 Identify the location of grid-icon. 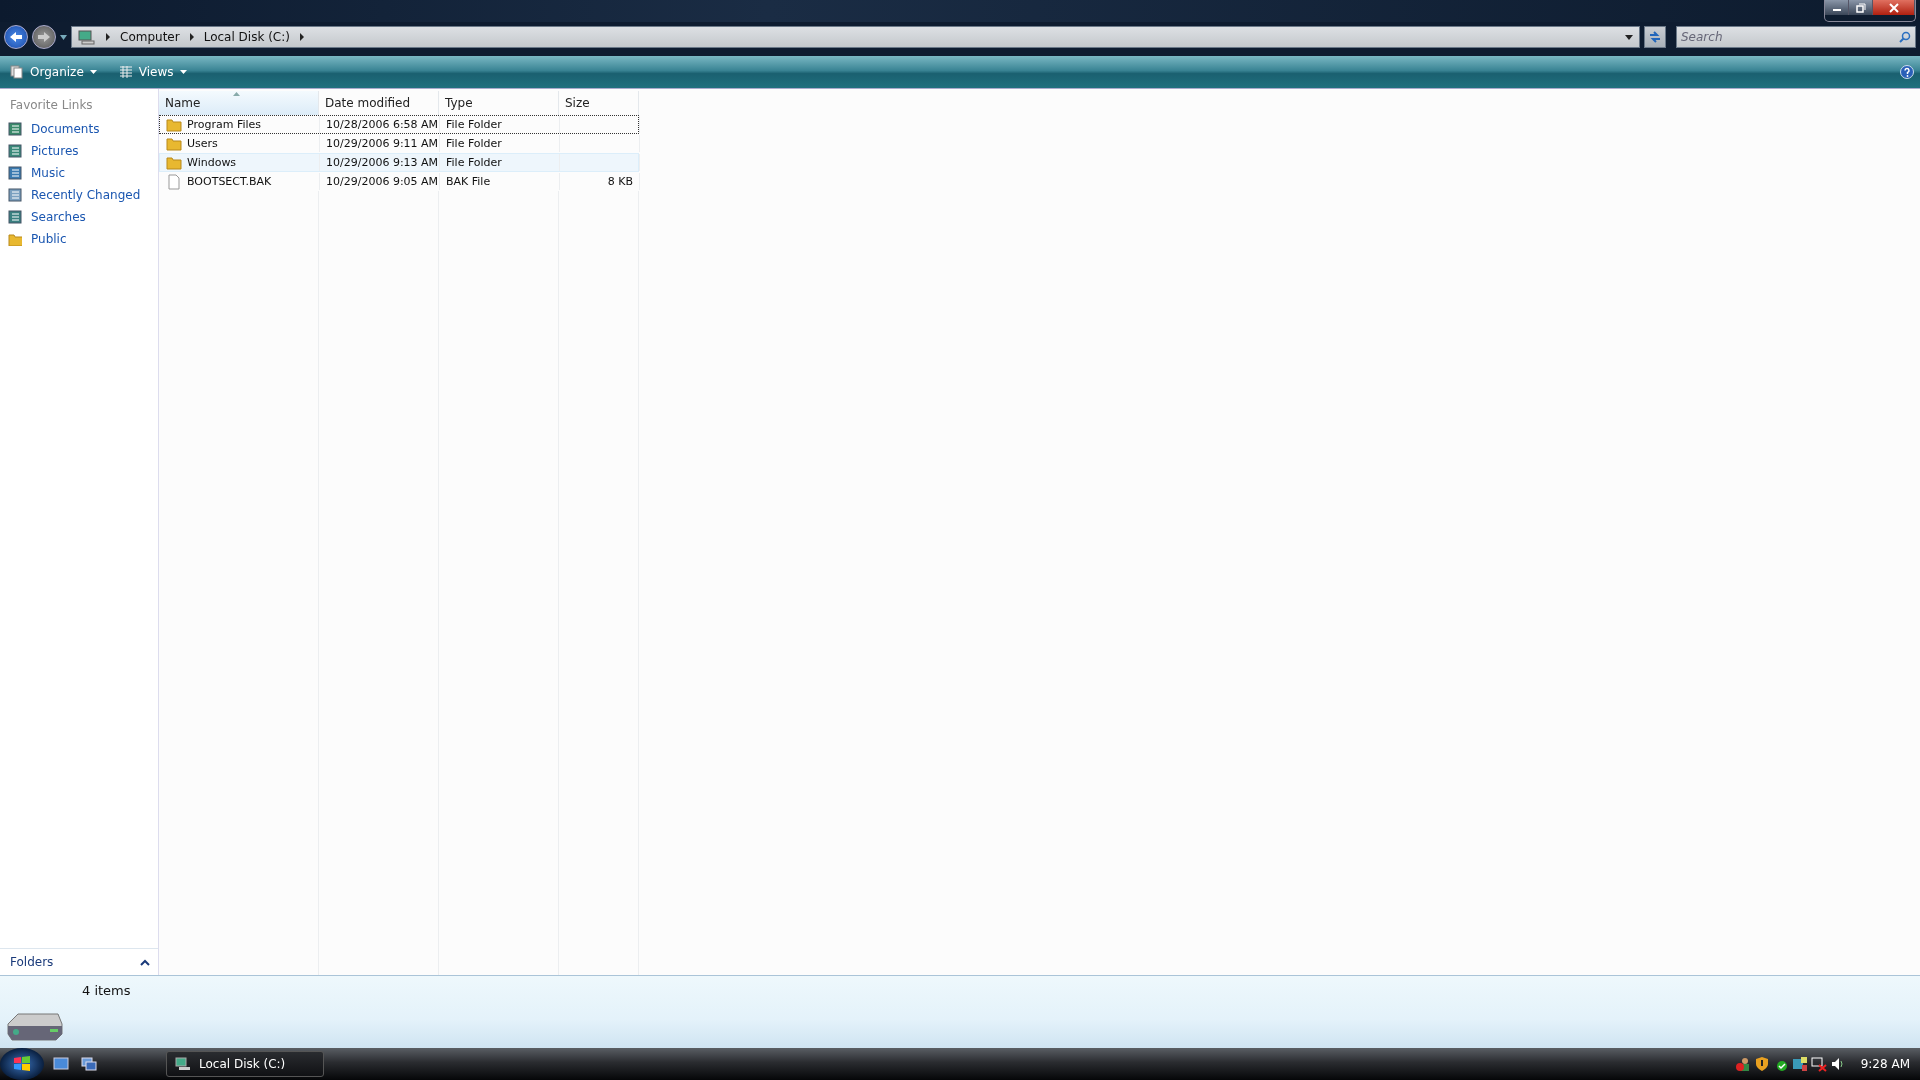
(125, 72).